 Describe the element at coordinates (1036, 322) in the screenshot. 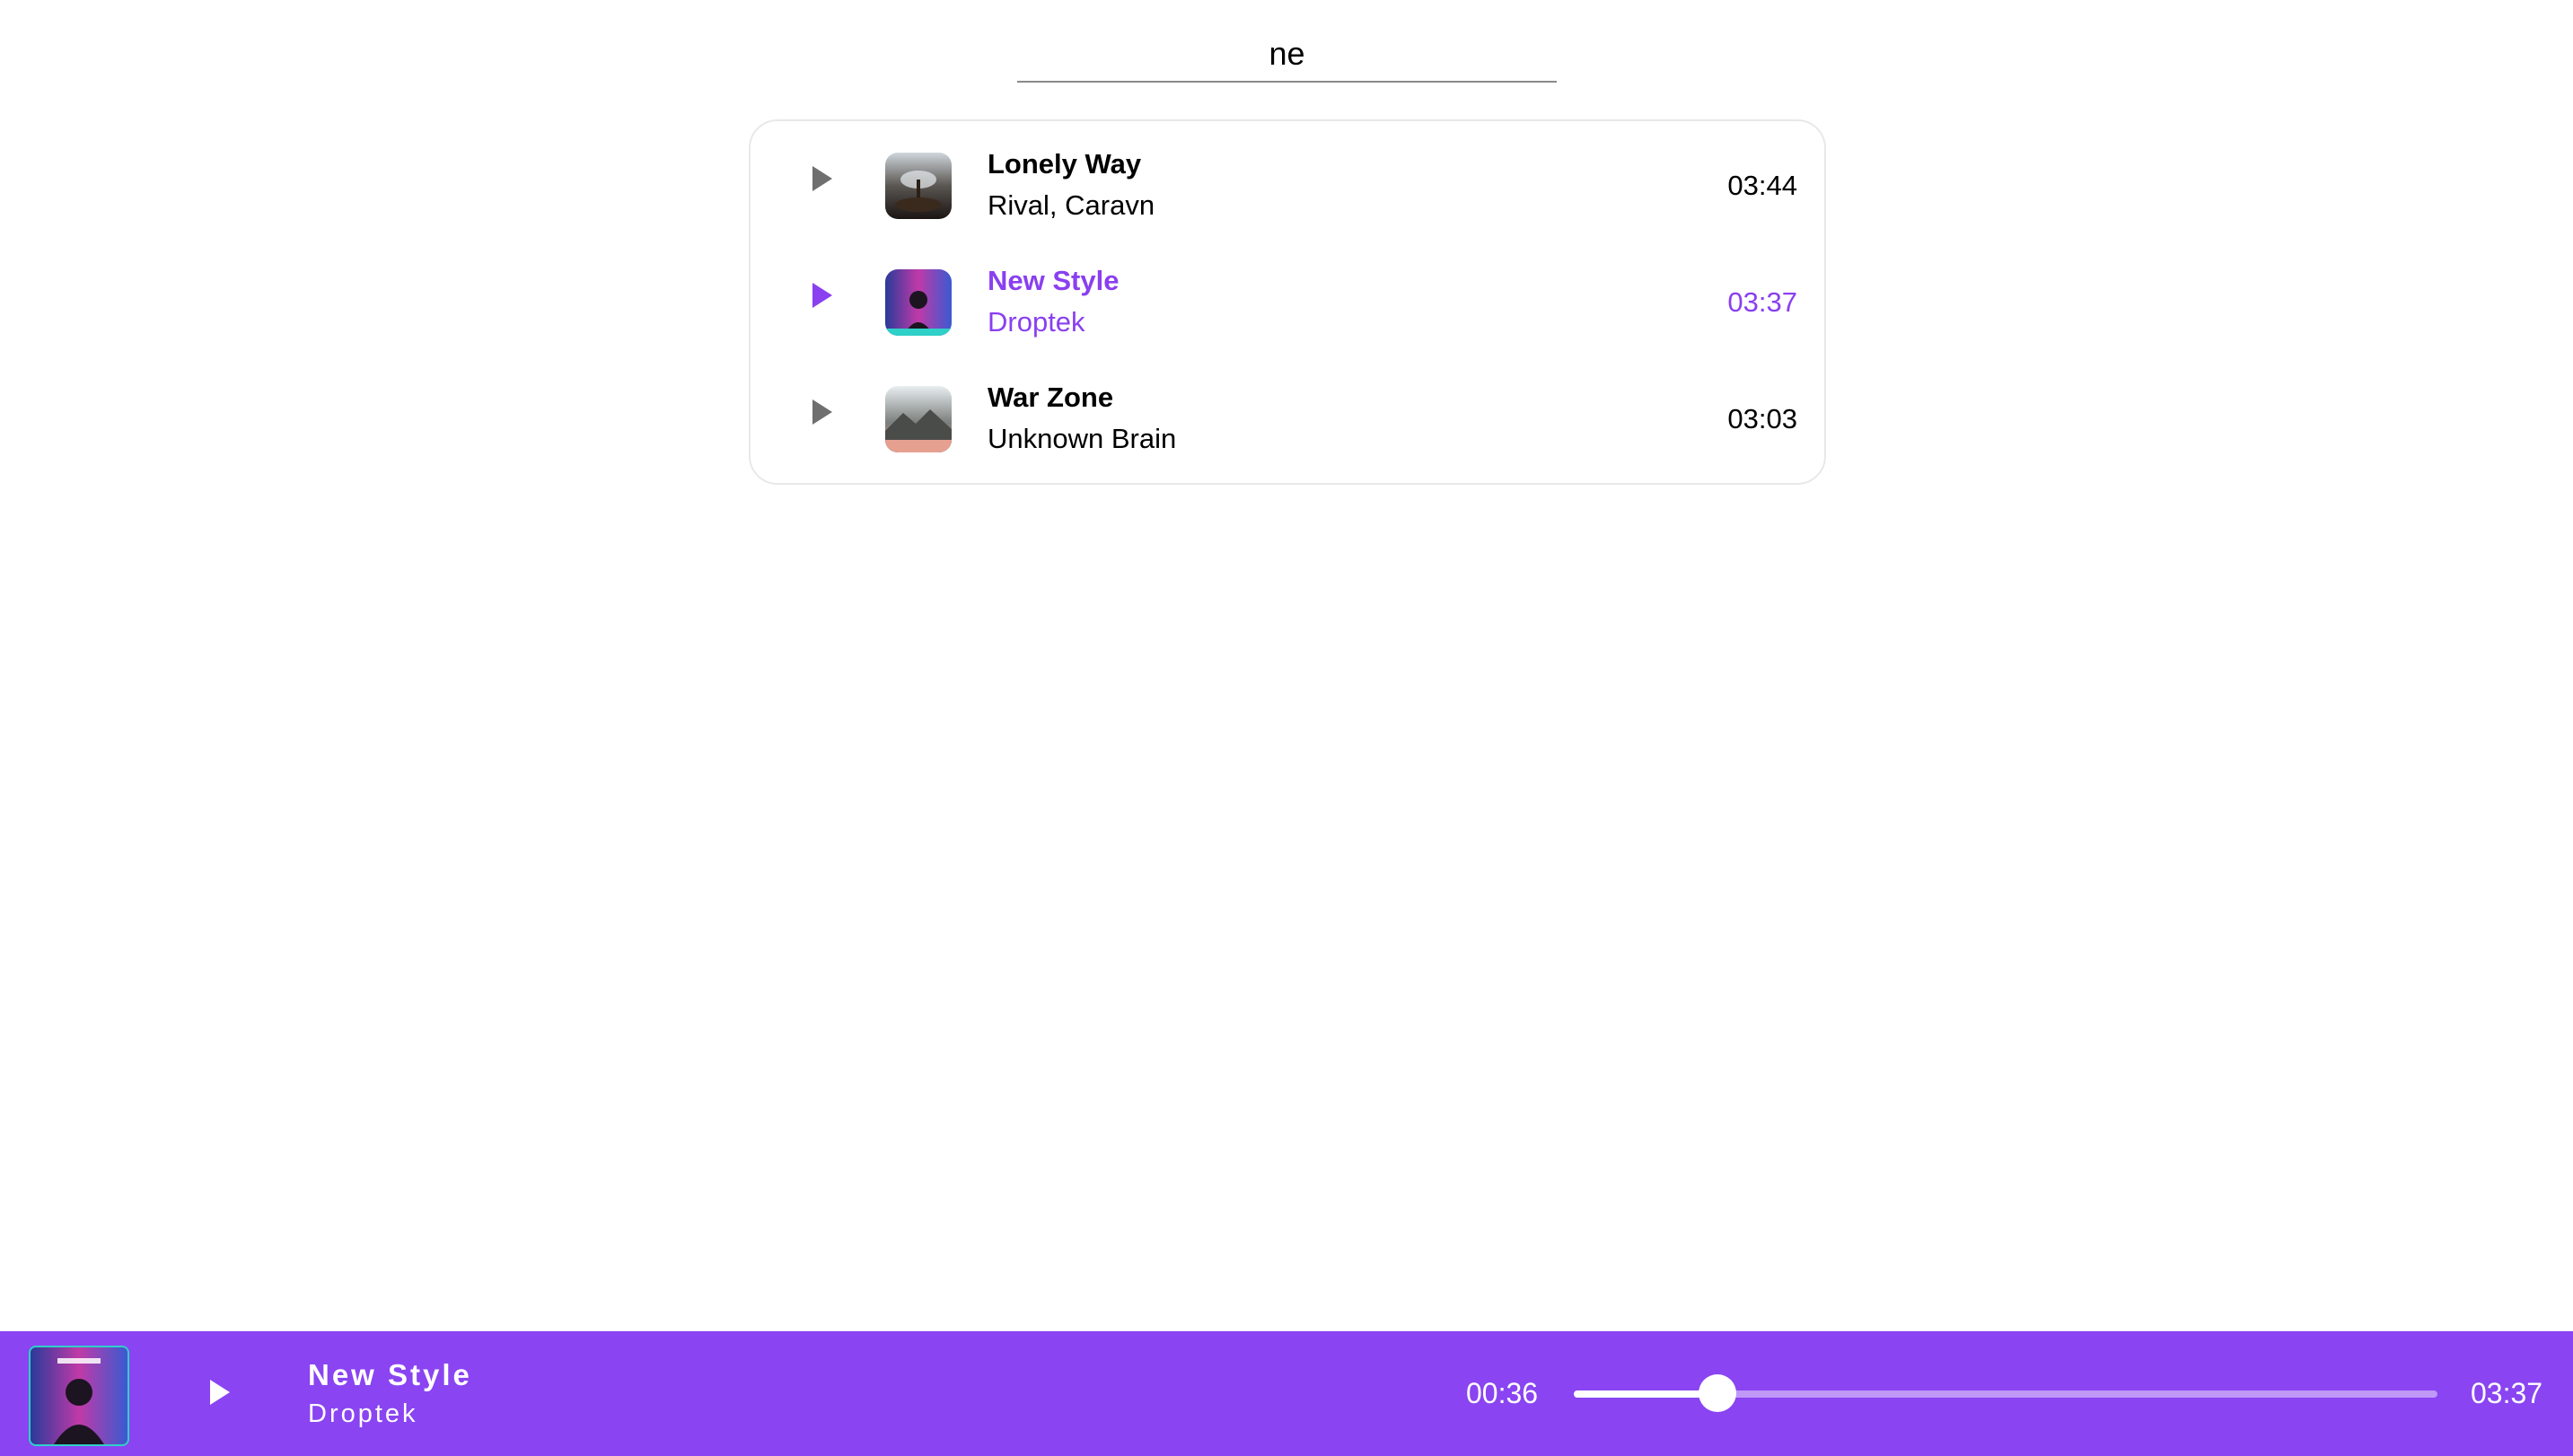

I see `track-artist: Droptek` at that location.